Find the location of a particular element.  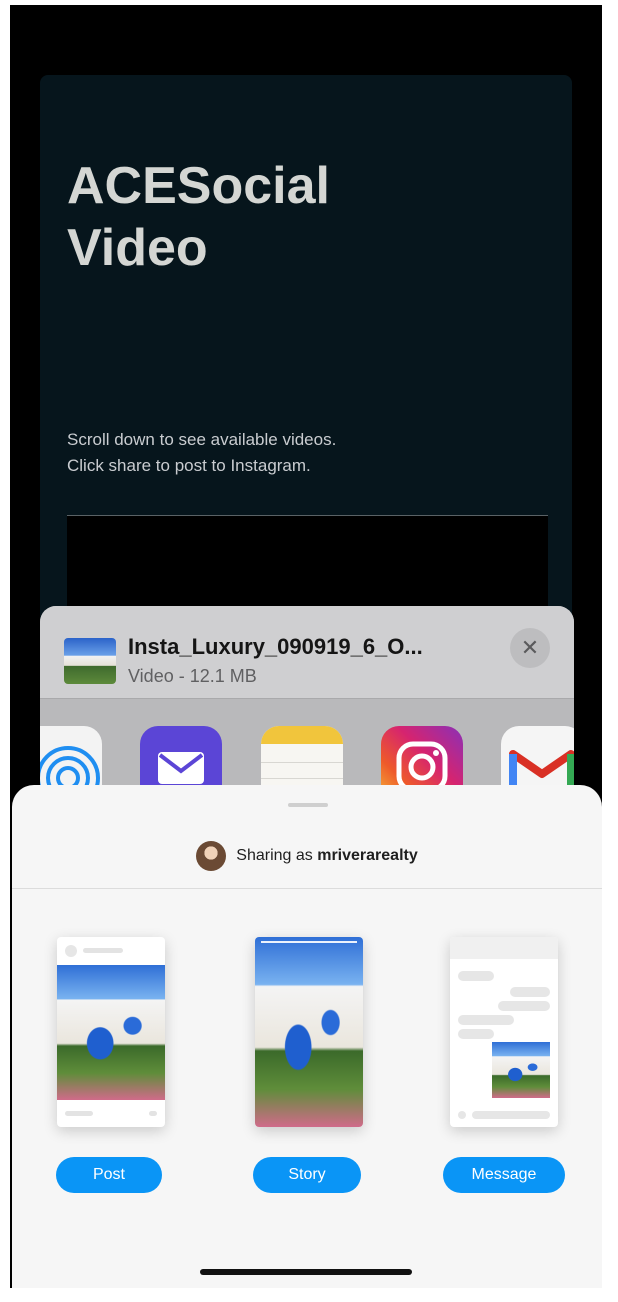

message-preview is located at coordinates (504, 1032).